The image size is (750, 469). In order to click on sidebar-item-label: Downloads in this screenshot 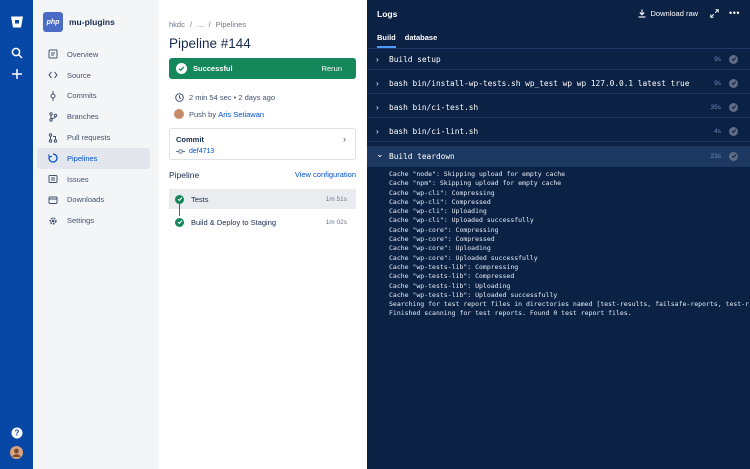, I will do `click(86, 200)`.